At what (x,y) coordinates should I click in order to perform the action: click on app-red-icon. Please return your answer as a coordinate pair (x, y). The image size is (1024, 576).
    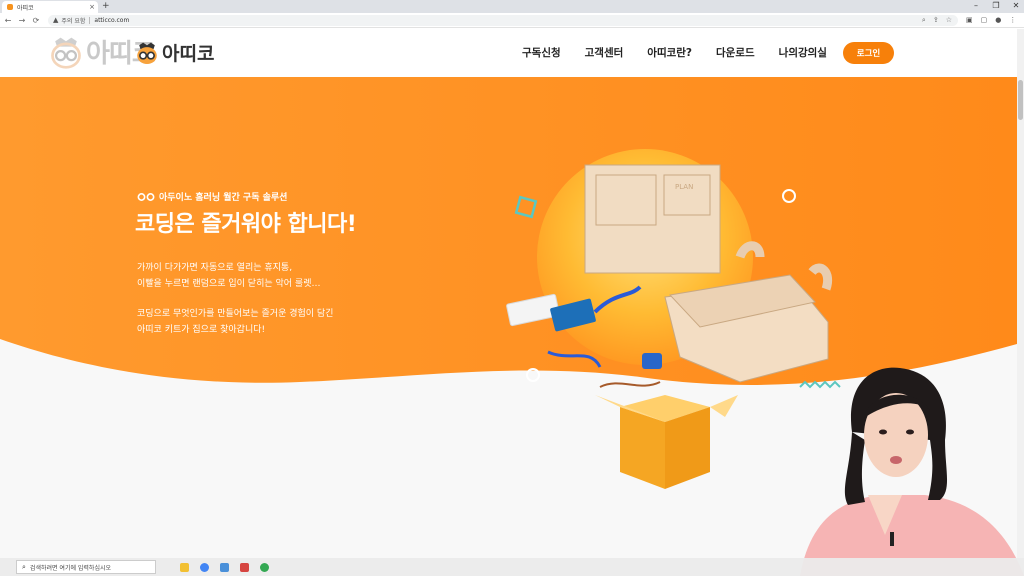
    Looking at the image, I should click on (244, 567).